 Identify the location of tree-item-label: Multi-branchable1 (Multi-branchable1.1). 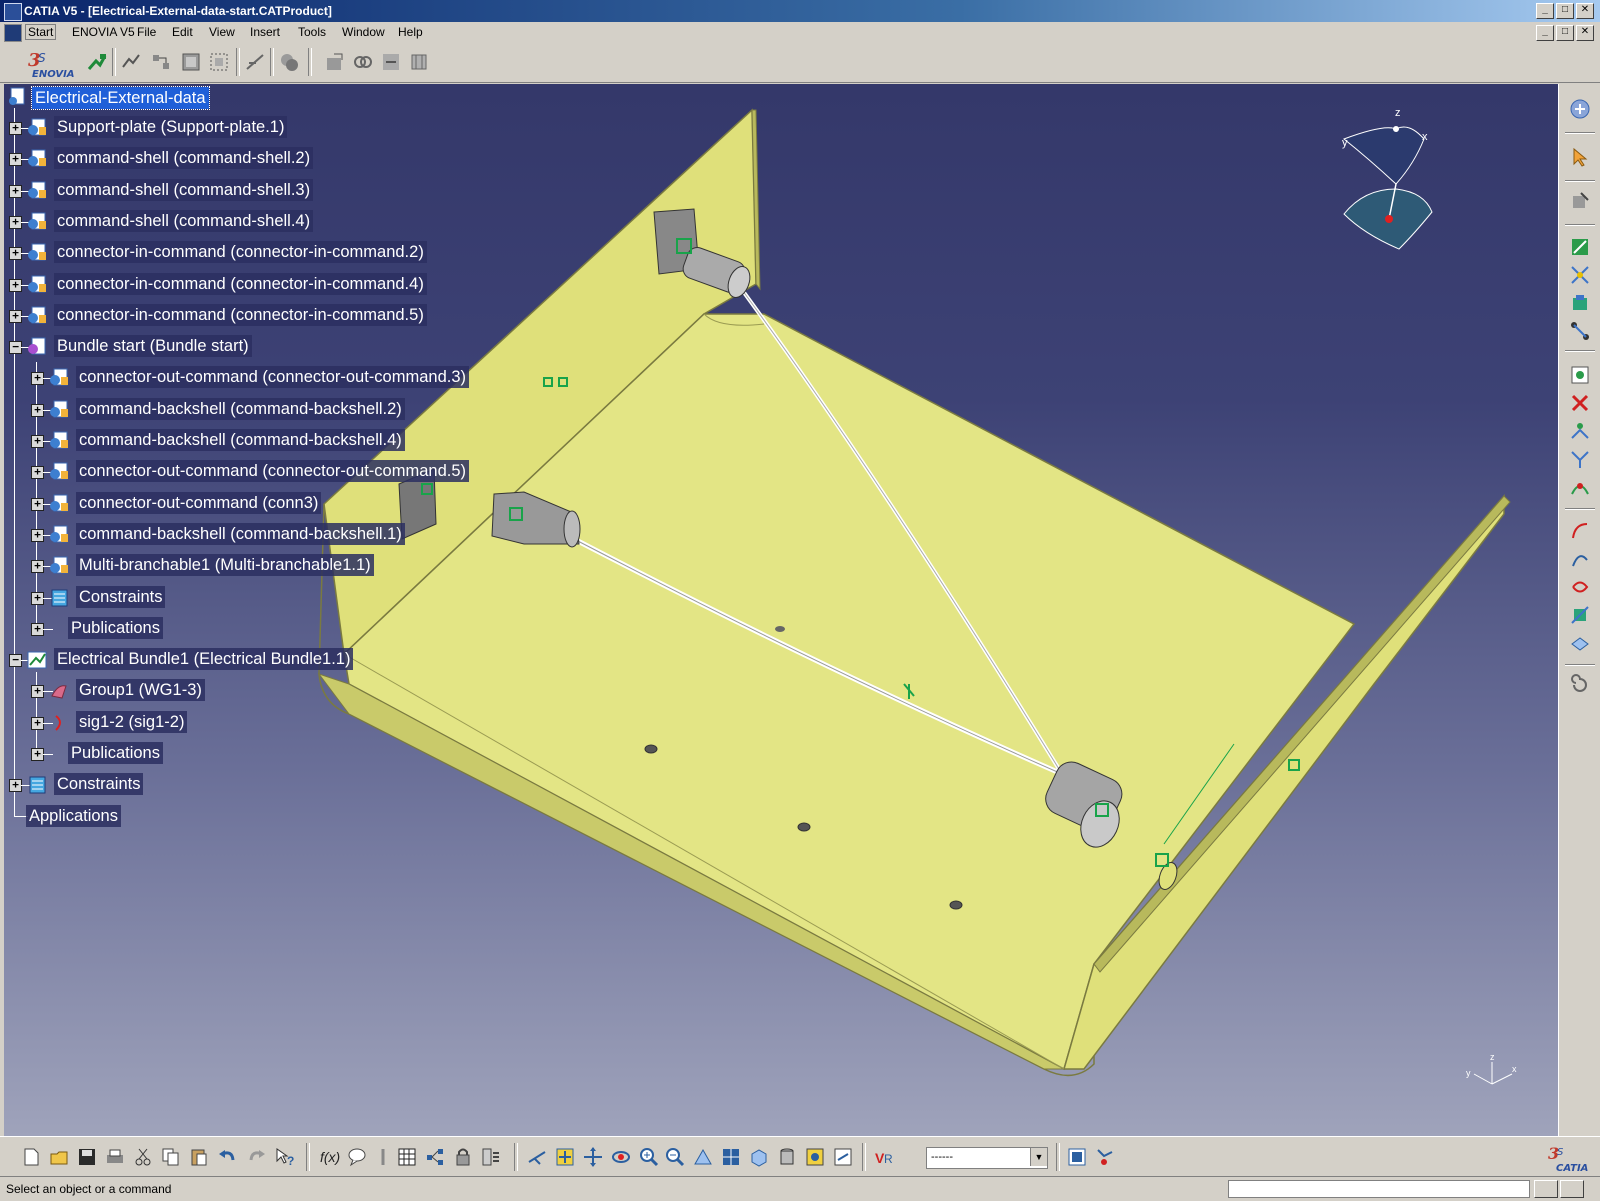
(225, 565).